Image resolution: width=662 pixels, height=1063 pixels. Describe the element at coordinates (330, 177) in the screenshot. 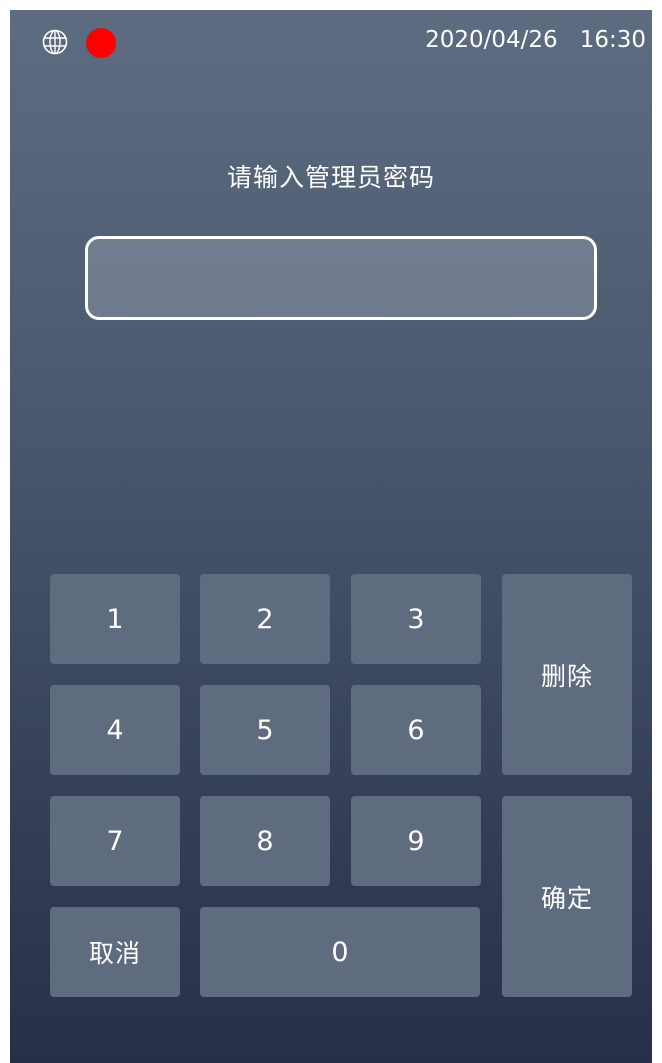

I see `password-prompt: 请输入管理员密码` at that location.